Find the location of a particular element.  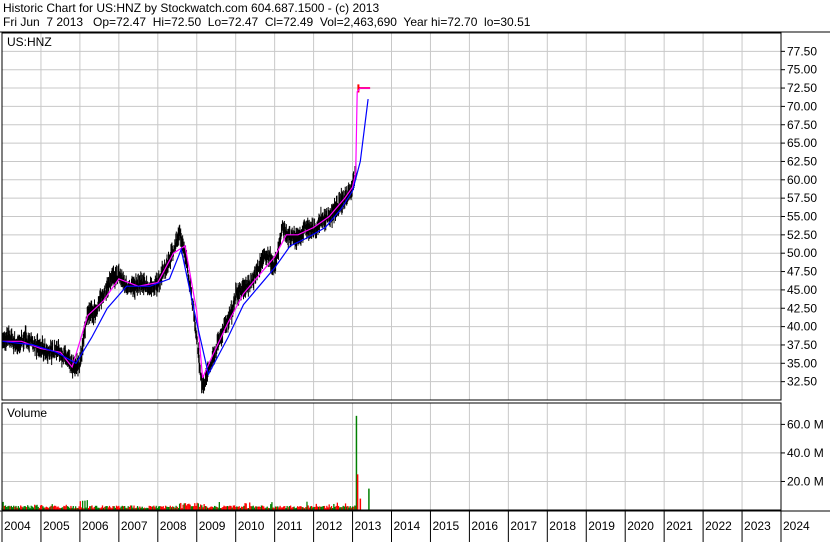

x-tick-label: 2006 is located at coordinates (95, 526).